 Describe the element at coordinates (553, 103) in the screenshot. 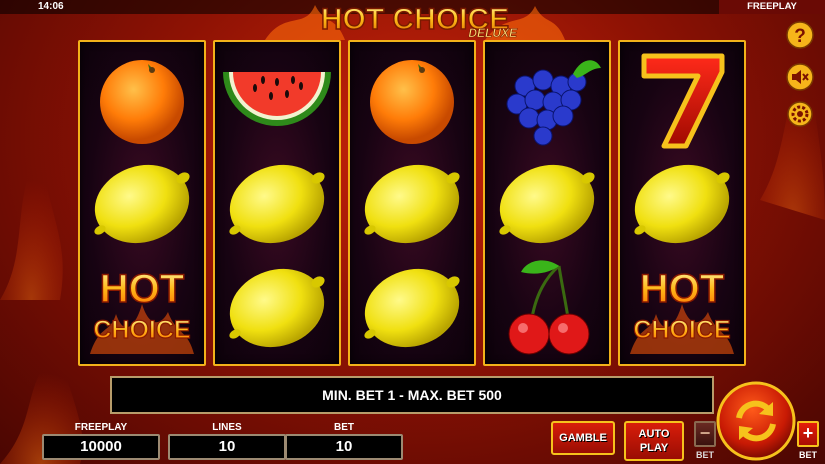

I see `symbol-grapes-icon` at that location.